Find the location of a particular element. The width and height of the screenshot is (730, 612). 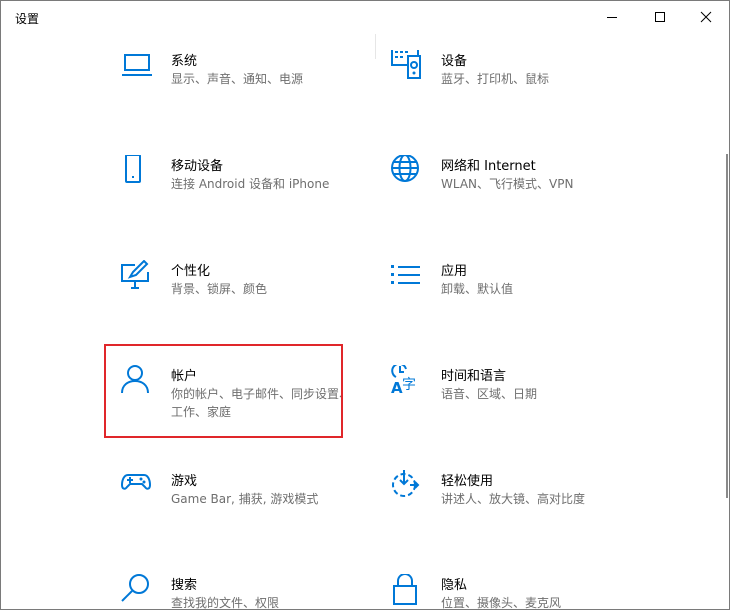

maximize-button is located at coordinates (660, 17).